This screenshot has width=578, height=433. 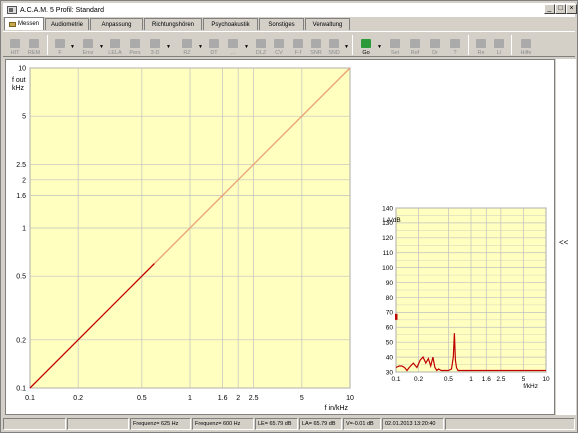 I want to click on pers-button: Pers, so click(x=135, y=45).